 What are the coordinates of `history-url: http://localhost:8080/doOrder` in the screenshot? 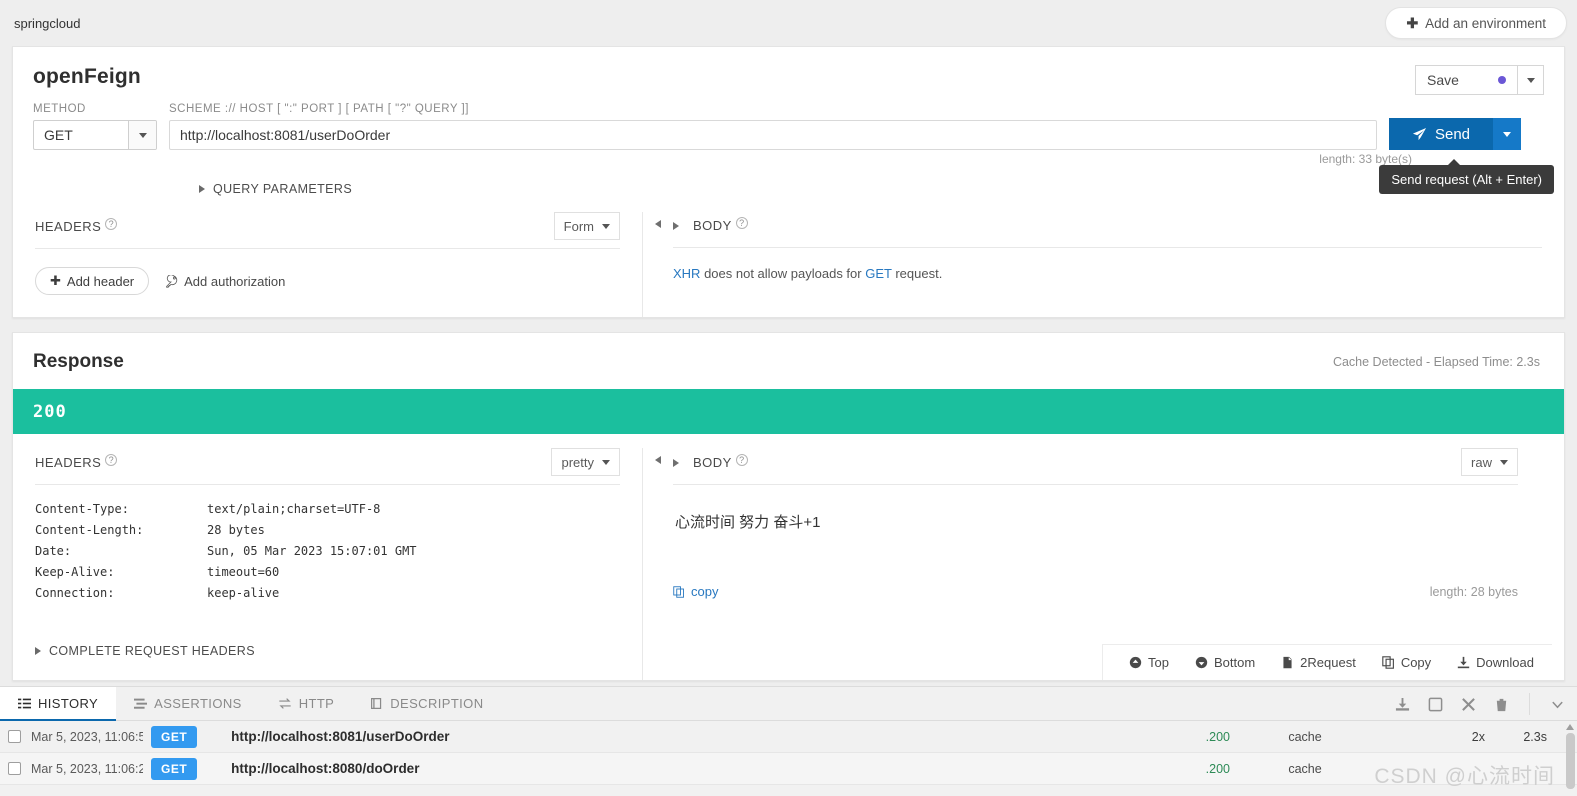 It's located at (325, 768).